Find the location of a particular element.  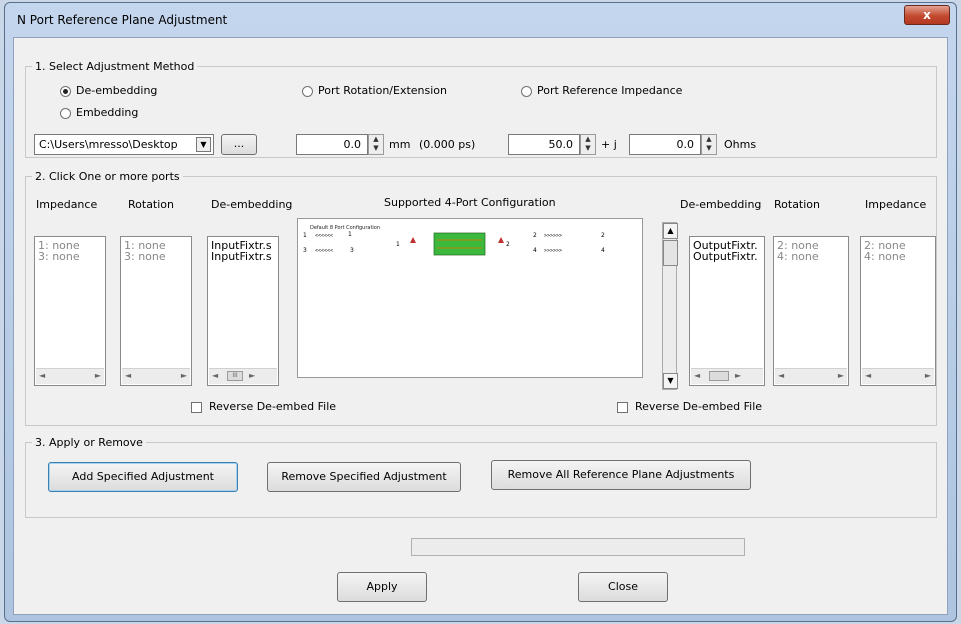

horizontal-scrollbar: ◄ III ► is located at coordinates (243, 376).